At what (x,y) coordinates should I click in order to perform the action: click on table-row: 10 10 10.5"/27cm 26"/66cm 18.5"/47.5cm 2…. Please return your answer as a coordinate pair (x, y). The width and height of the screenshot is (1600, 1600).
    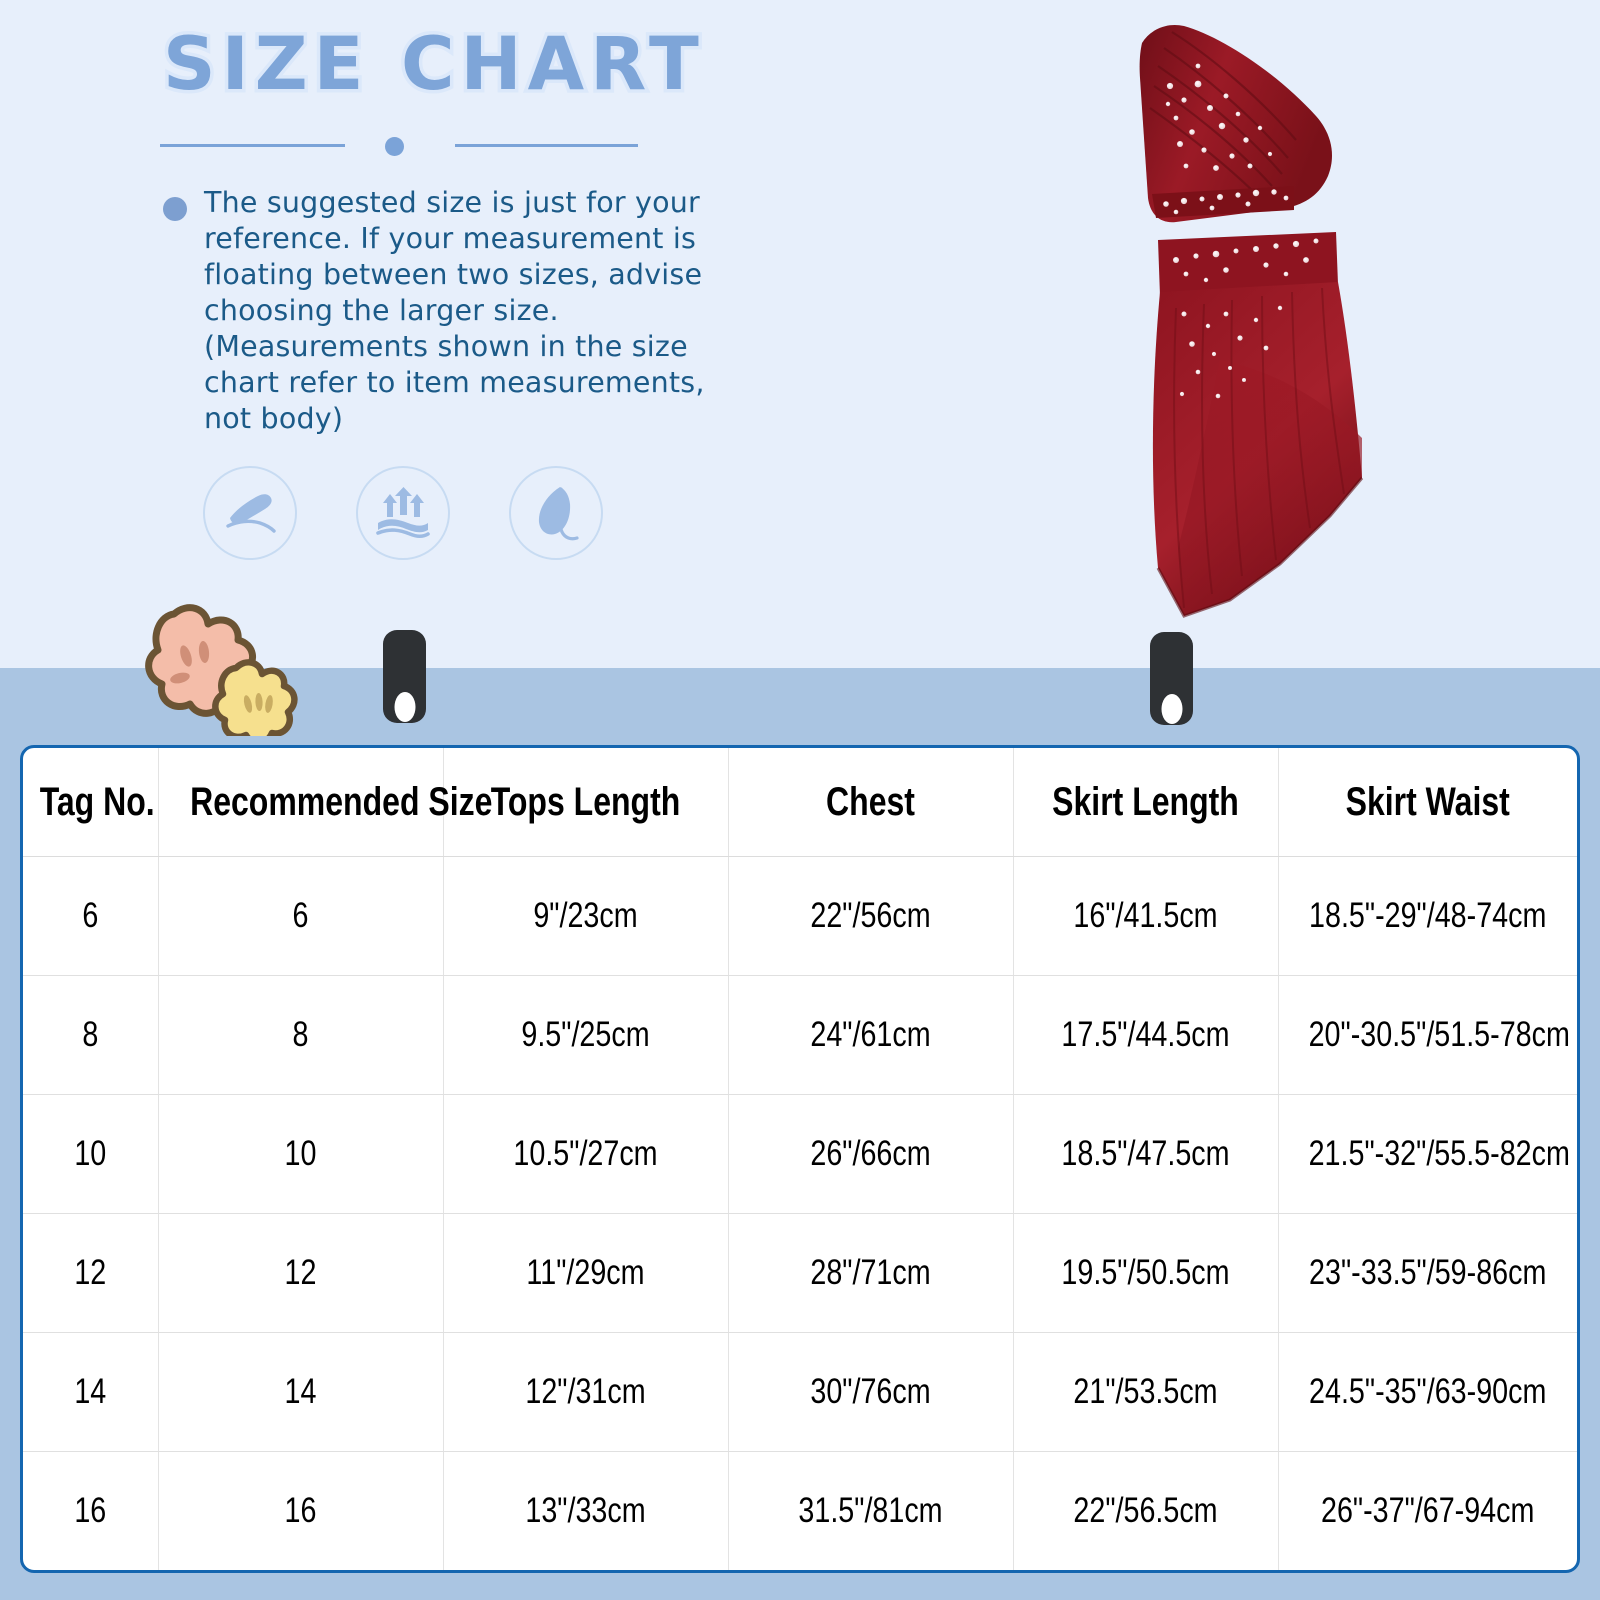
    Looking at the image, I should click on (800, 1154).